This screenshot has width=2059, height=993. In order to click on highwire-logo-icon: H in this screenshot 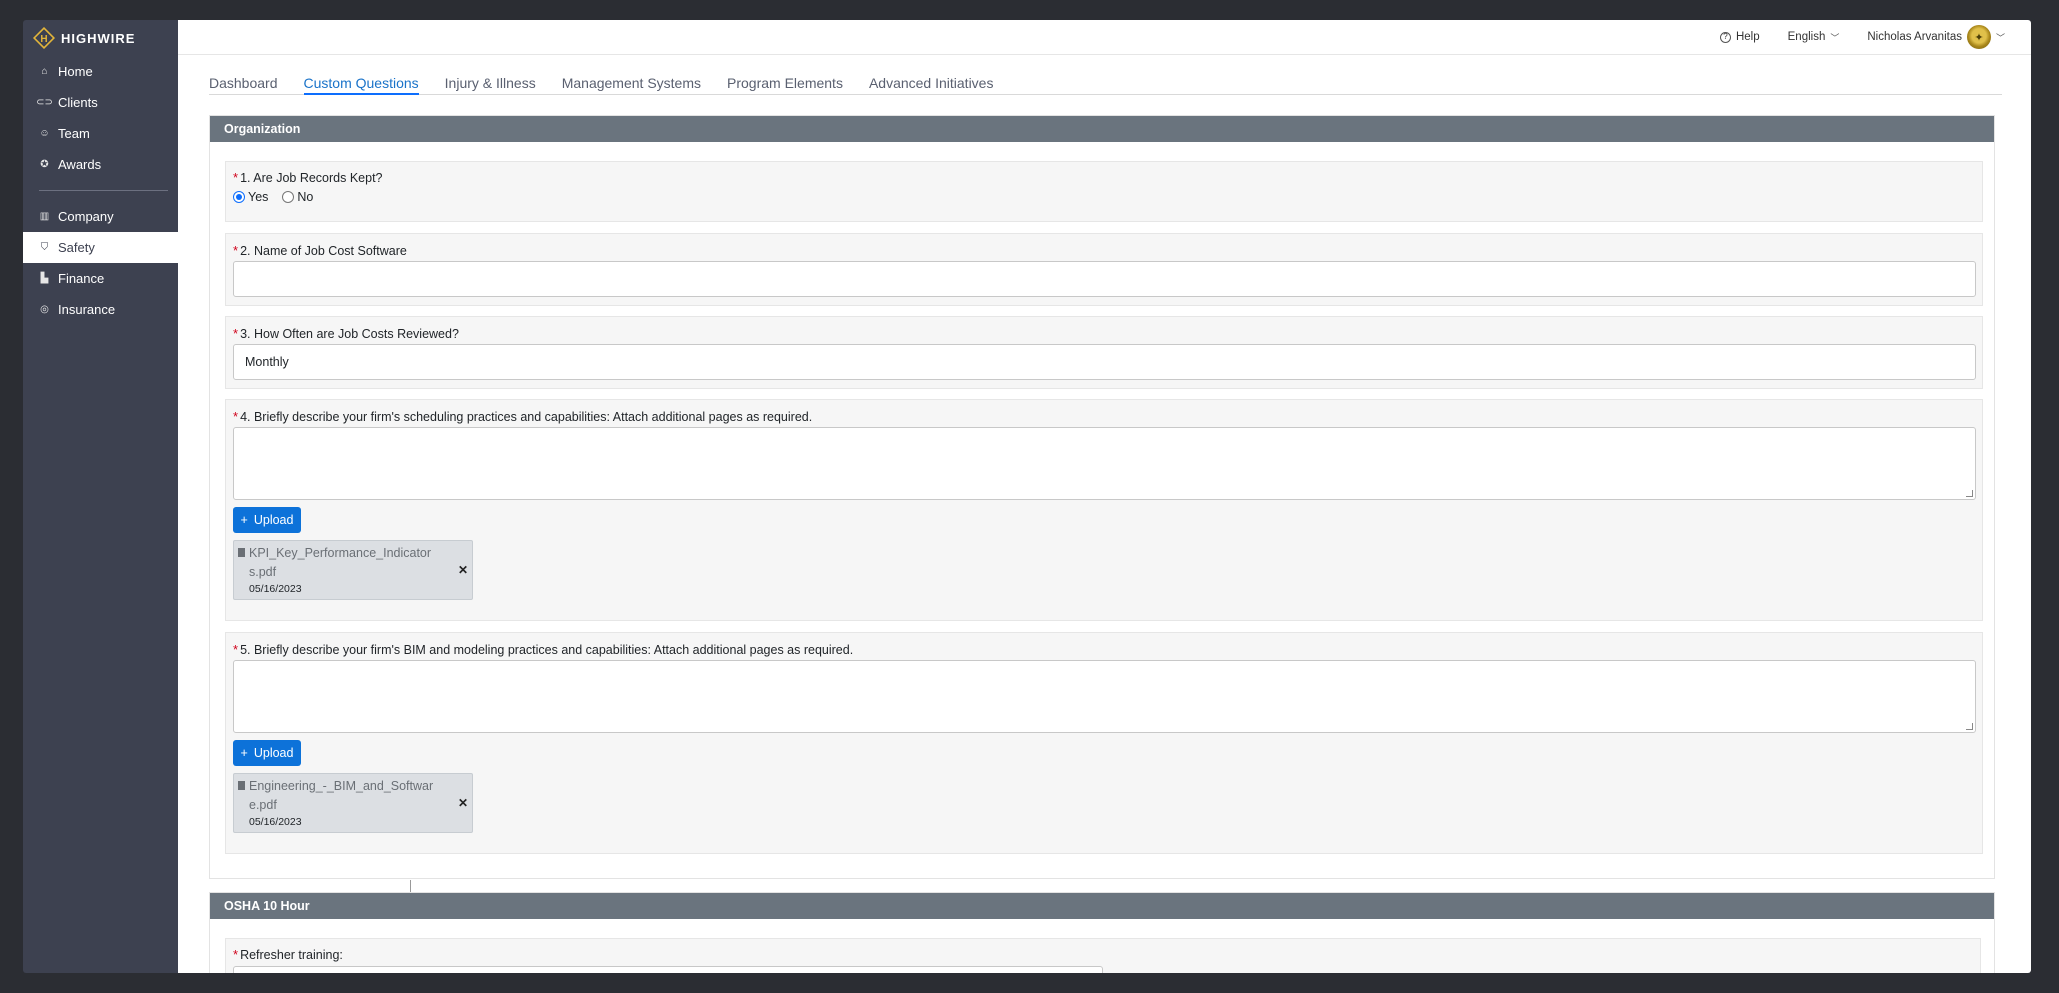, I will do `click(44, 38)`.